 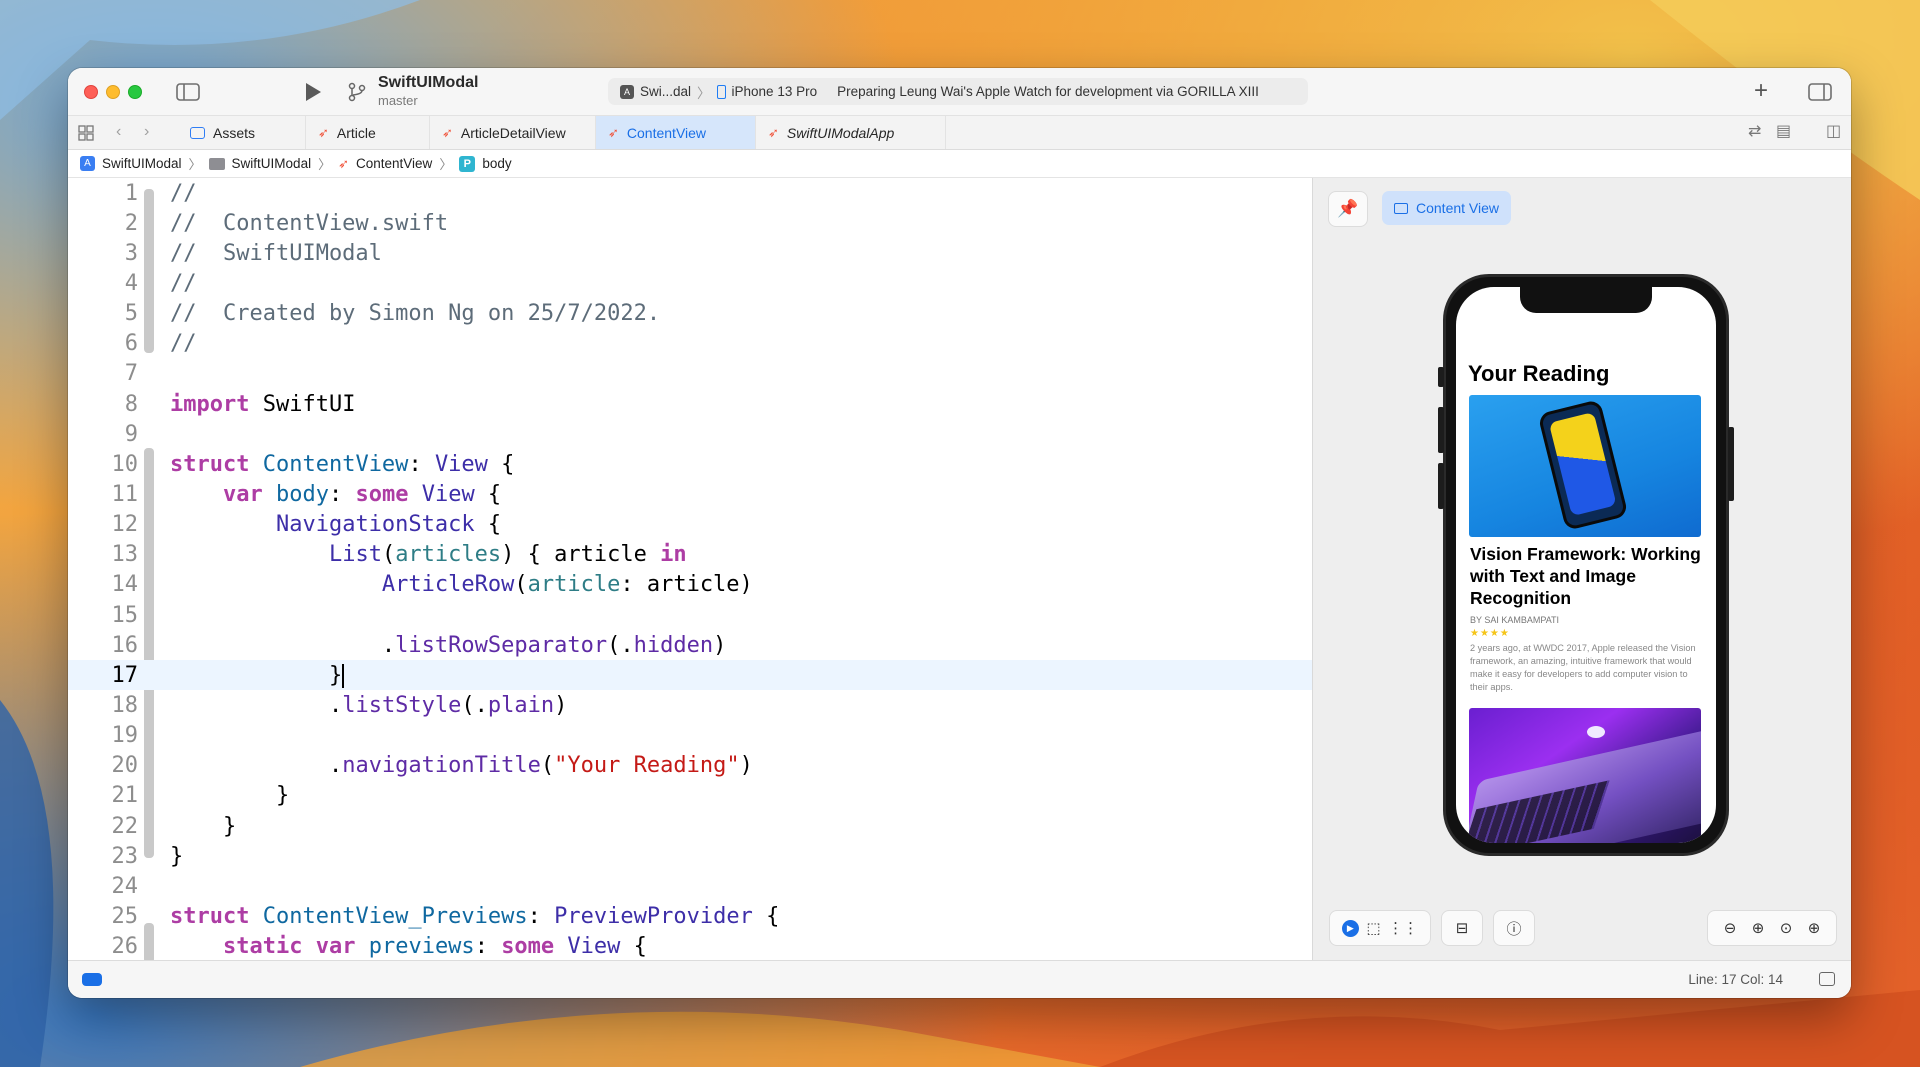 I want to click on run-destination: iPhone 13 Pro, so click(x=775, y=91).